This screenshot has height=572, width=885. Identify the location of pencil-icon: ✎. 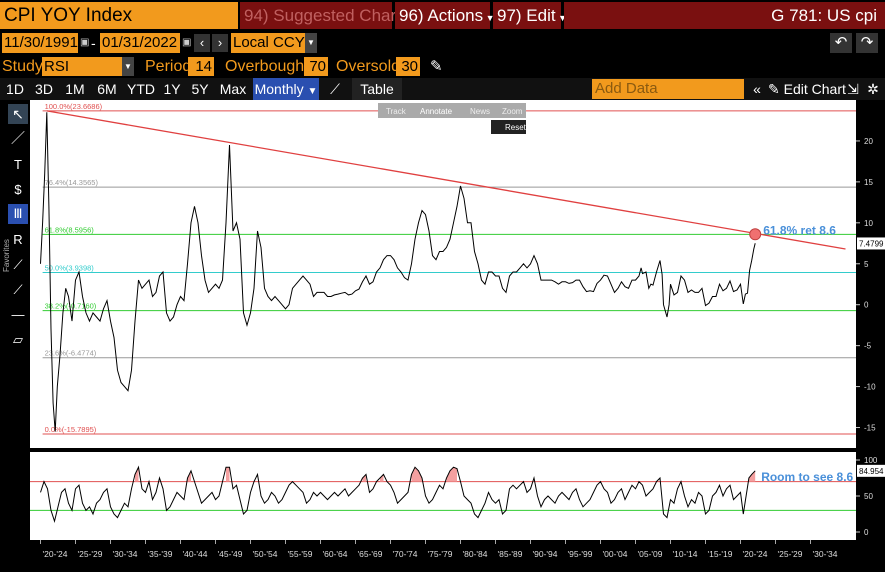
(438, 66).